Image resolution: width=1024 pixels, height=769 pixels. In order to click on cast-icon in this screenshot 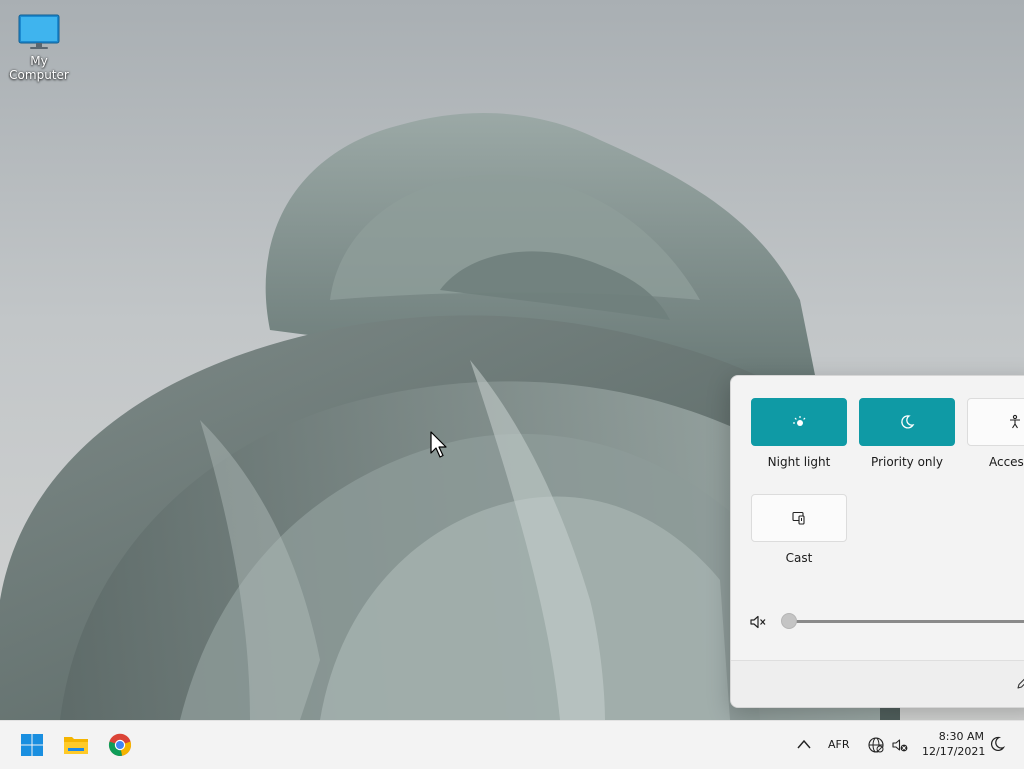, I will do `click(798, 518)`.